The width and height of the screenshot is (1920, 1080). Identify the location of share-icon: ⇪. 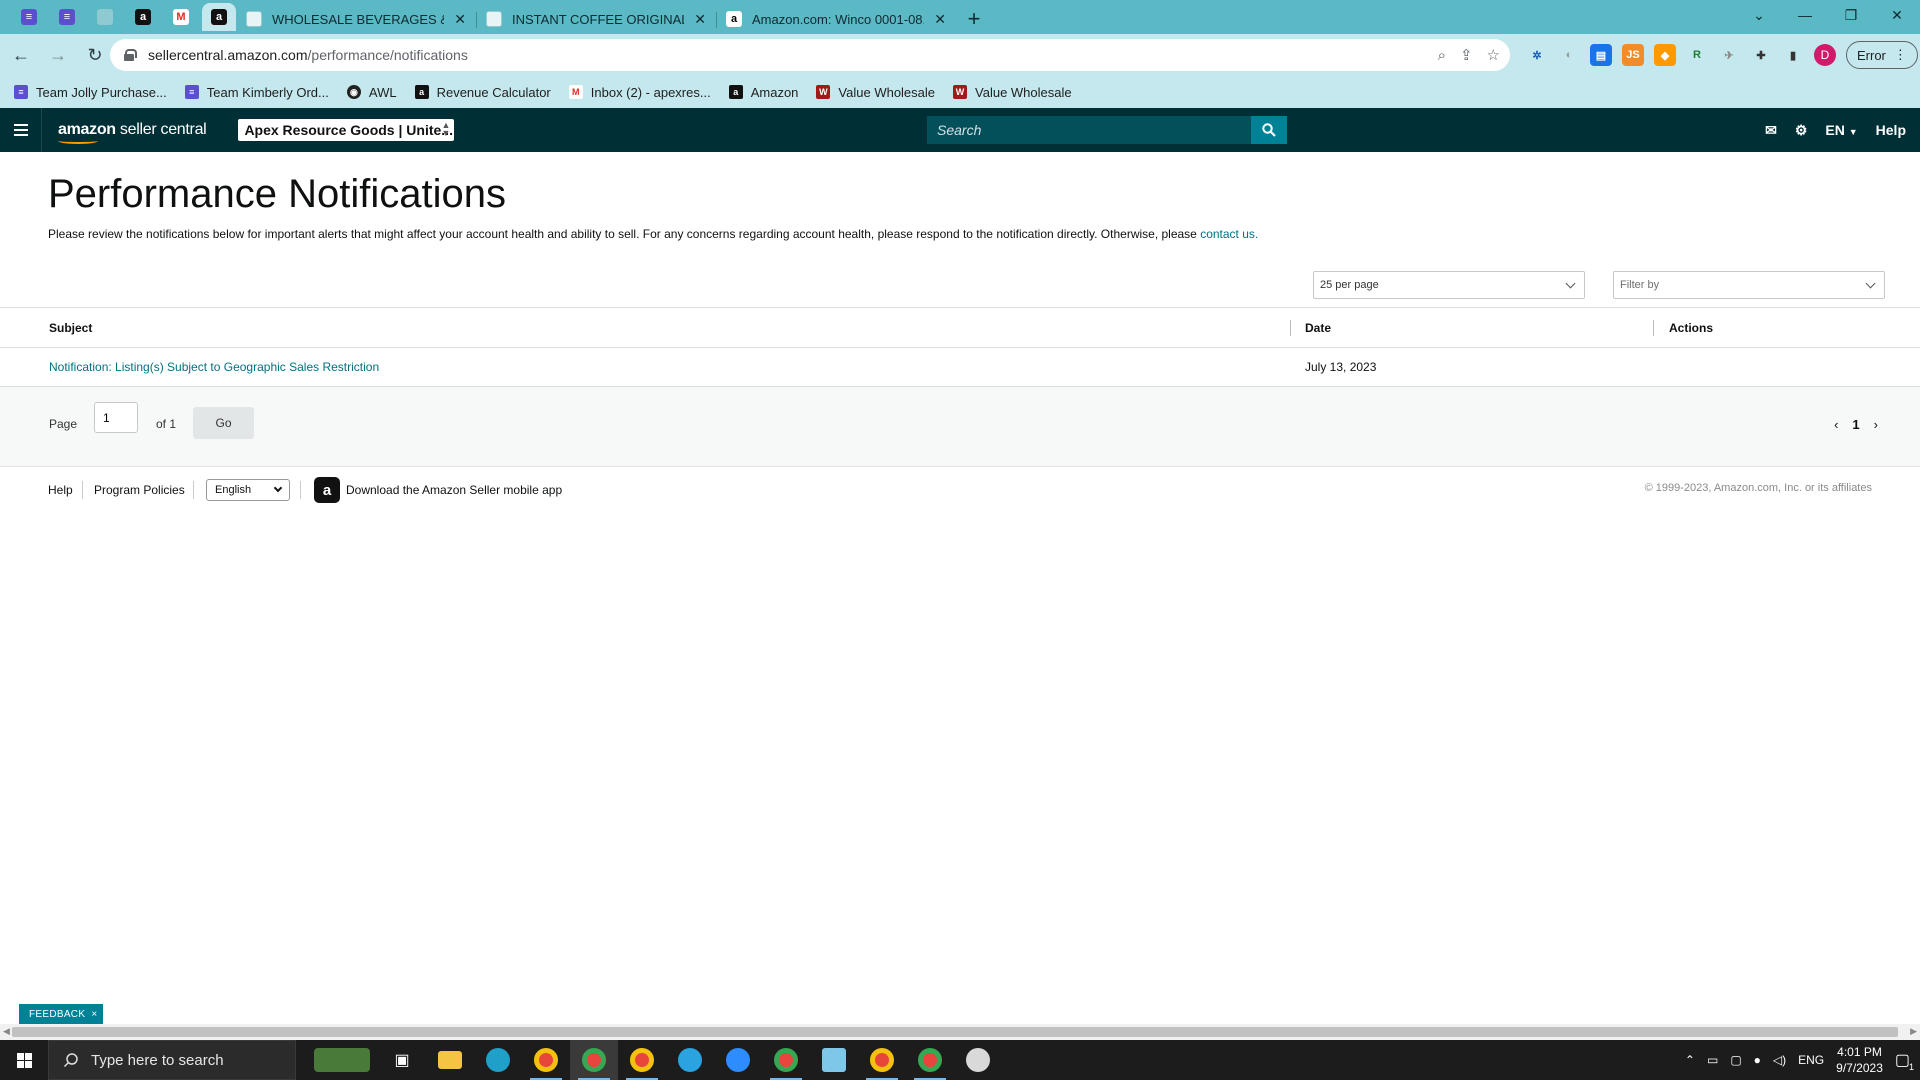
(1466, 55).